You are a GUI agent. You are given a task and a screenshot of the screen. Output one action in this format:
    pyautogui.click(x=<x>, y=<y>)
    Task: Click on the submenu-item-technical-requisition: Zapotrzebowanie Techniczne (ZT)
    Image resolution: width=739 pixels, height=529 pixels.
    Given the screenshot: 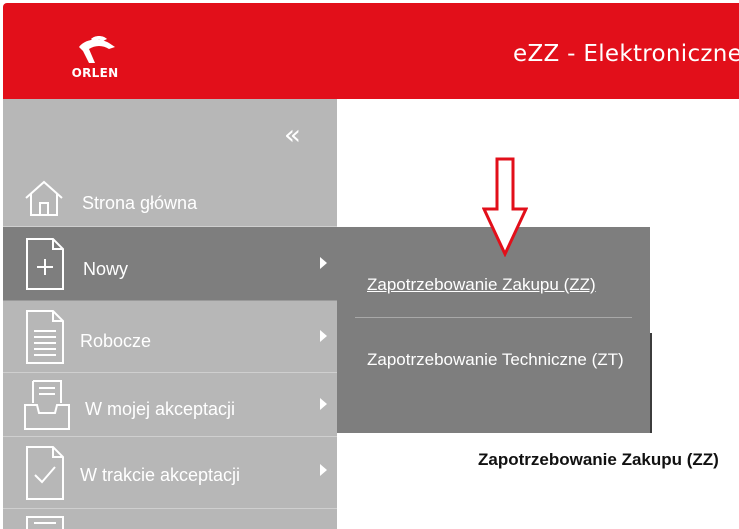 What is the action you would take?
    pyautogui.click(x=497, y=360)
    